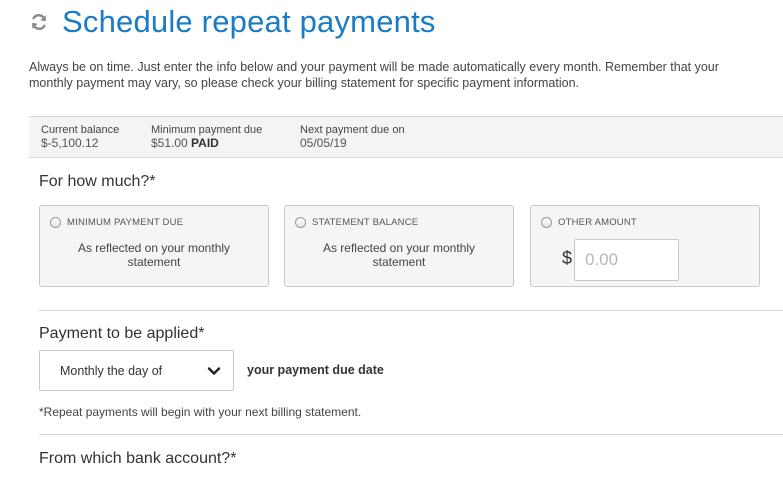 This screenshot has width=783, height=477. Describe the element at coordinates (546, 222) in the screenshot. I see `other-amount-radio` at that location.